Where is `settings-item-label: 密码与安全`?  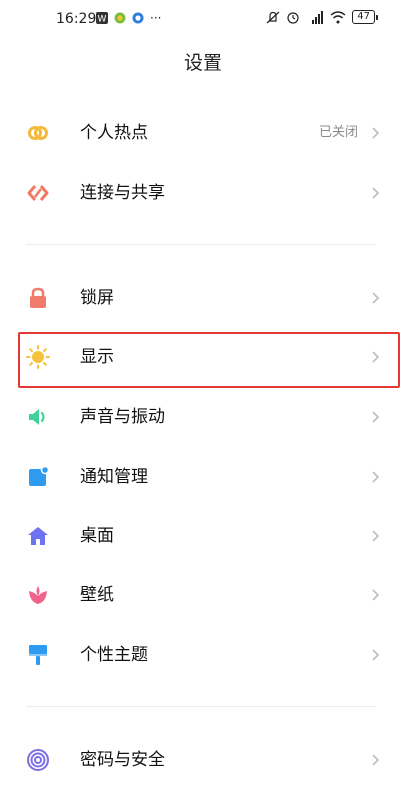 settings-item-label: 密码与安全 is located at coordinates (122, 760).